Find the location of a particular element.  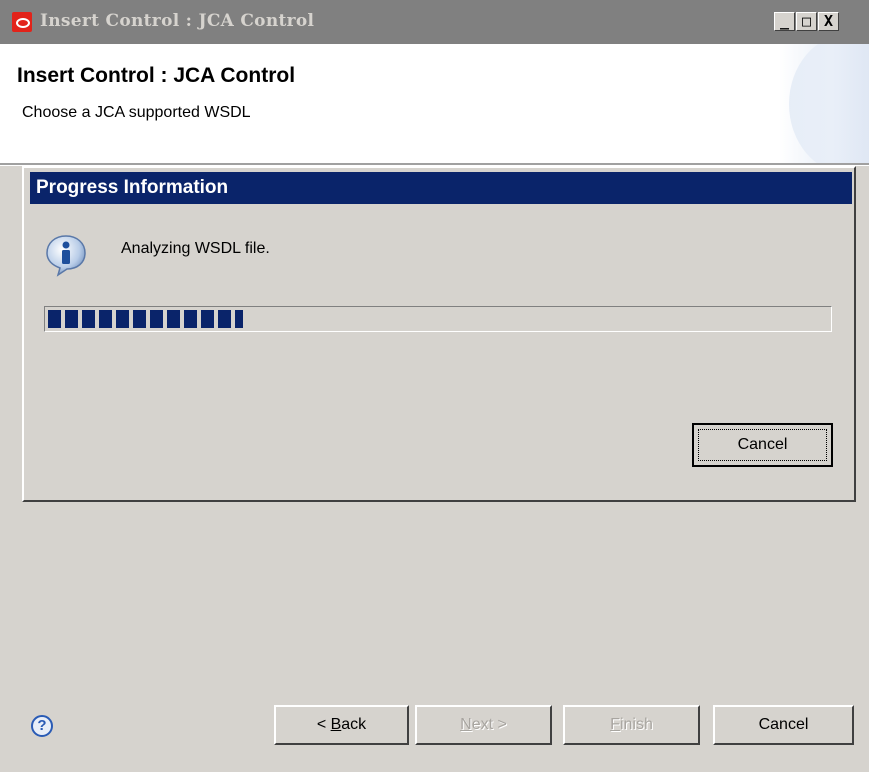

minimize-button: _ is located at coordinates (784, 21).